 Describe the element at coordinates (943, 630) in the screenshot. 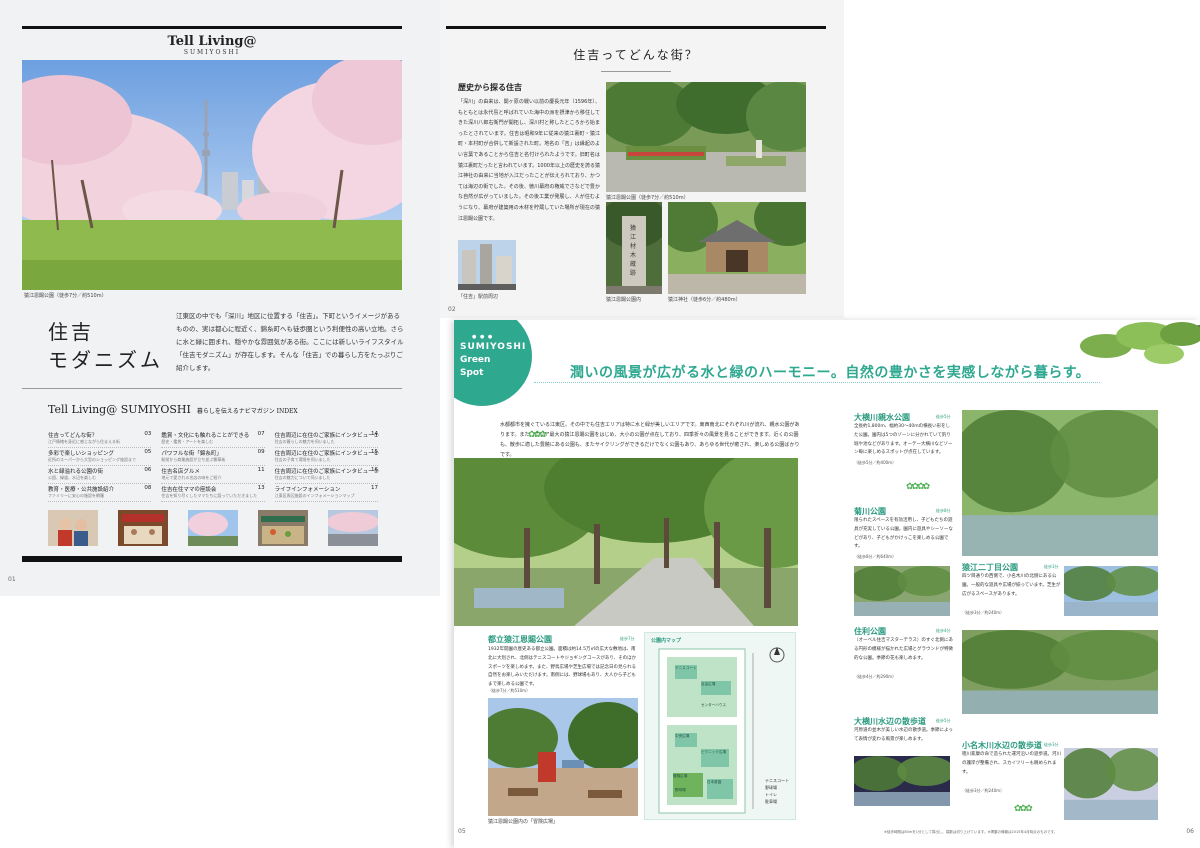

I see `park-walk-tag: 徒歩4分` at that location.